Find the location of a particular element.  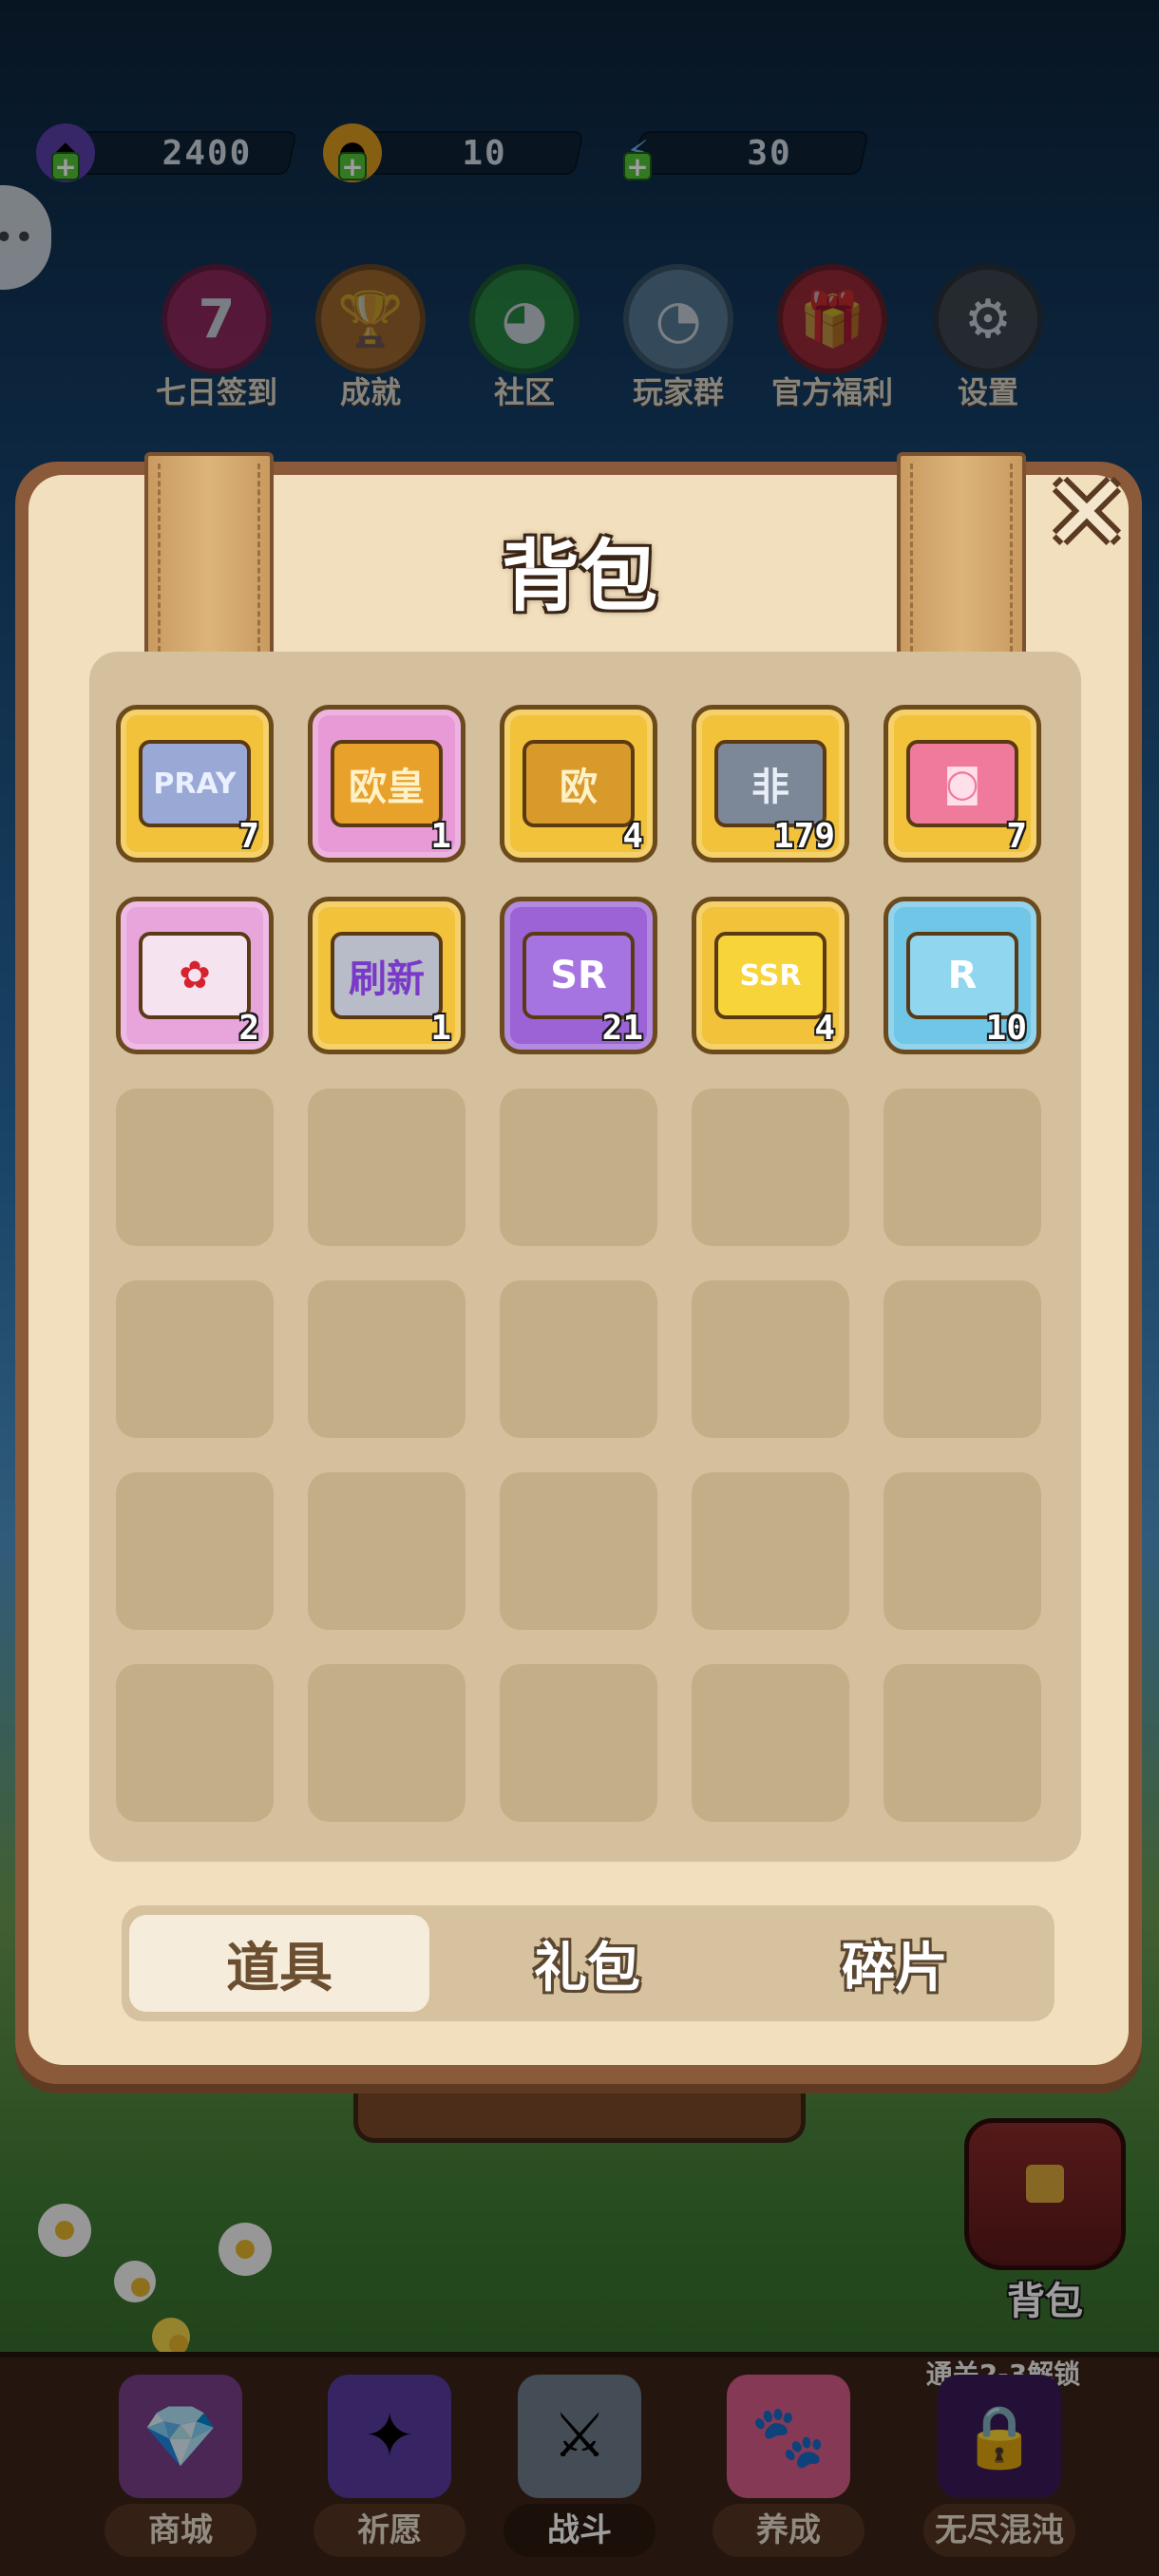

inventory-tabs: 道具 礼包 碎片 is located at coordinates (588, 1963).